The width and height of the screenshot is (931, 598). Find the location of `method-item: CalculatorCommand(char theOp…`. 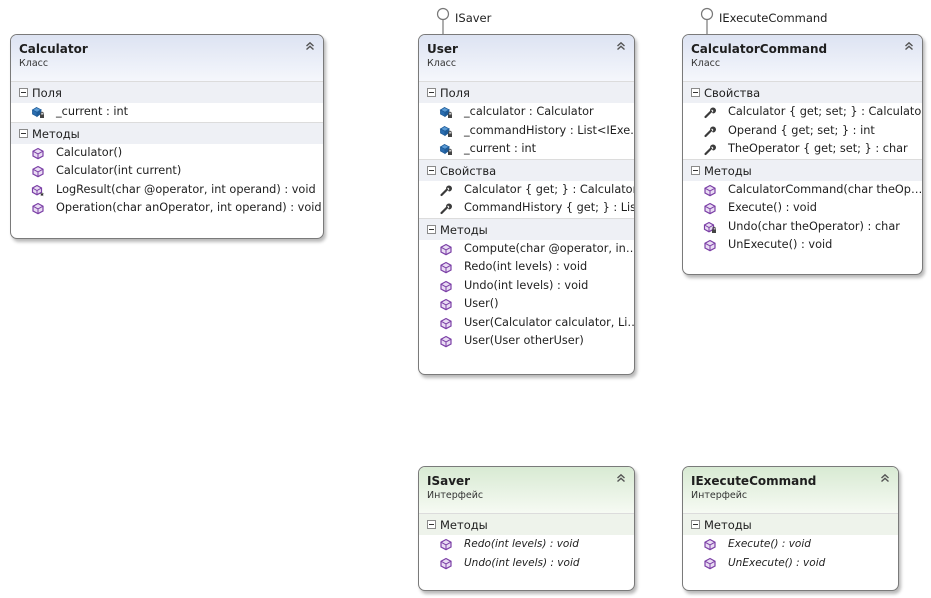

method-item: CalculatorCommand(char theOp… is located at coordinates (802, 190).